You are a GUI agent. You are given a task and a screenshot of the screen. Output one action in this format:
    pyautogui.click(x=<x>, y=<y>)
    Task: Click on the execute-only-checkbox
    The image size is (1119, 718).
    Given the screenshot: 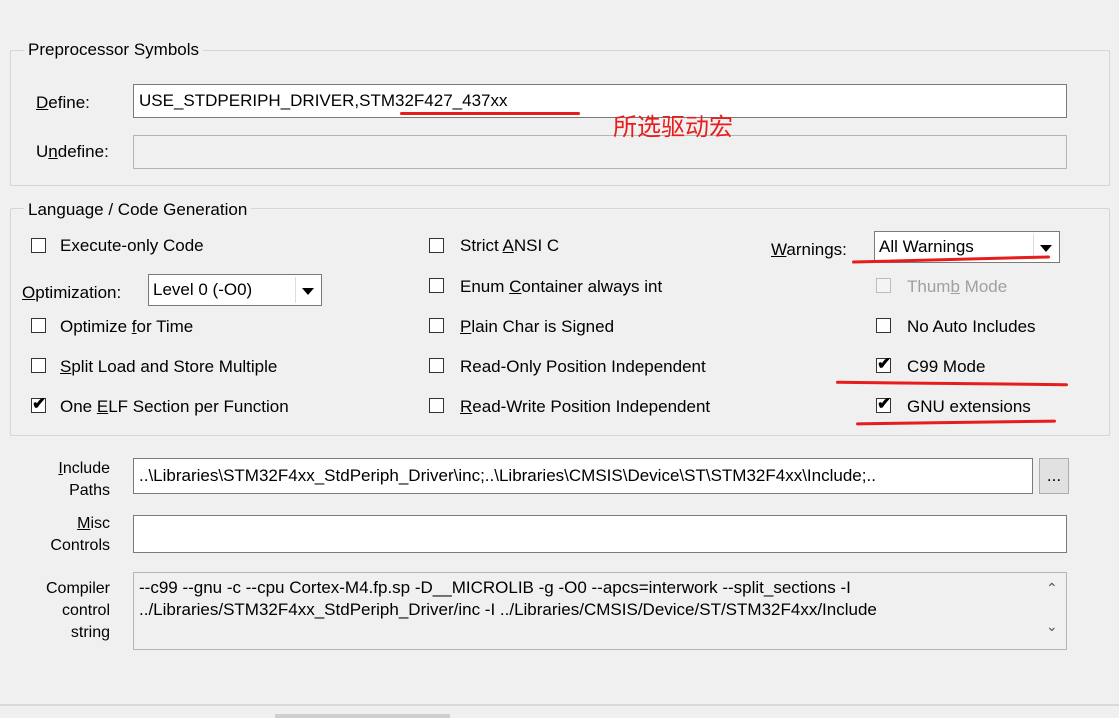 What is the action you would take?
    pyautogui.click(x=38, y=245)
    